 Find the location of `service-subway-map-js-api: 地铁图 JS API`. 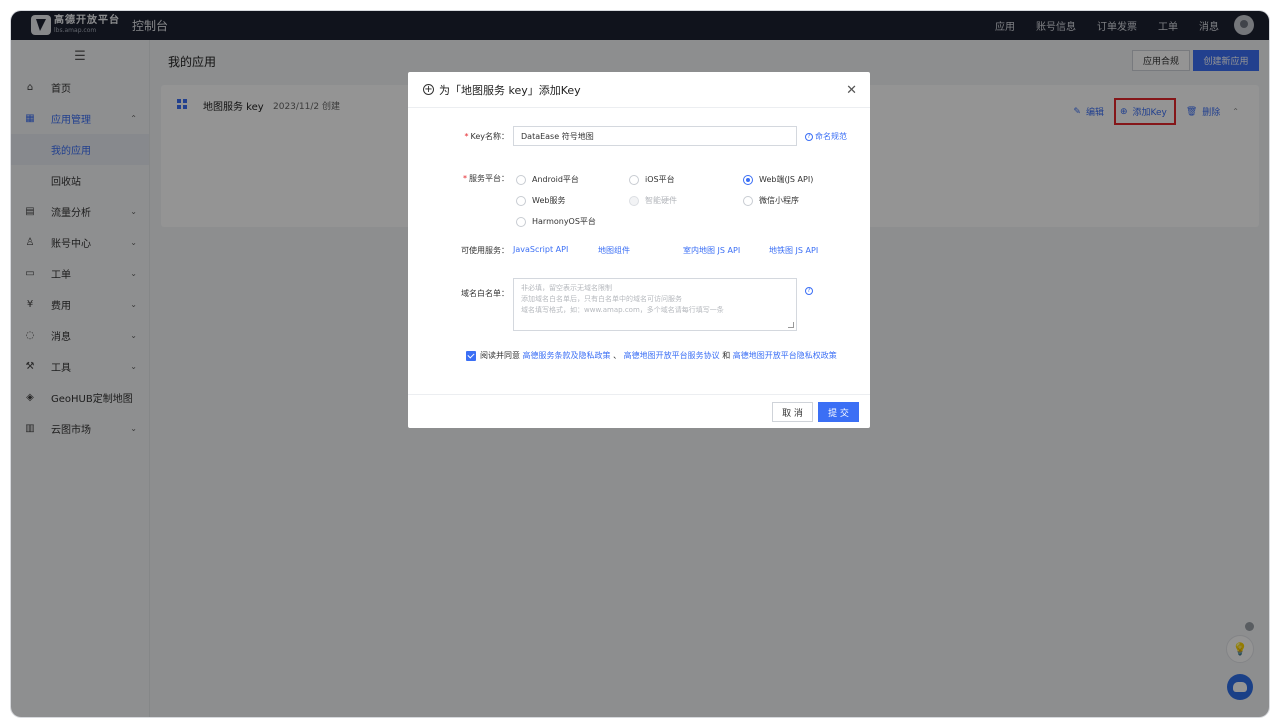

service-subway-map-js-api: 地铁图 JS API is located at coordinates (793, 250).